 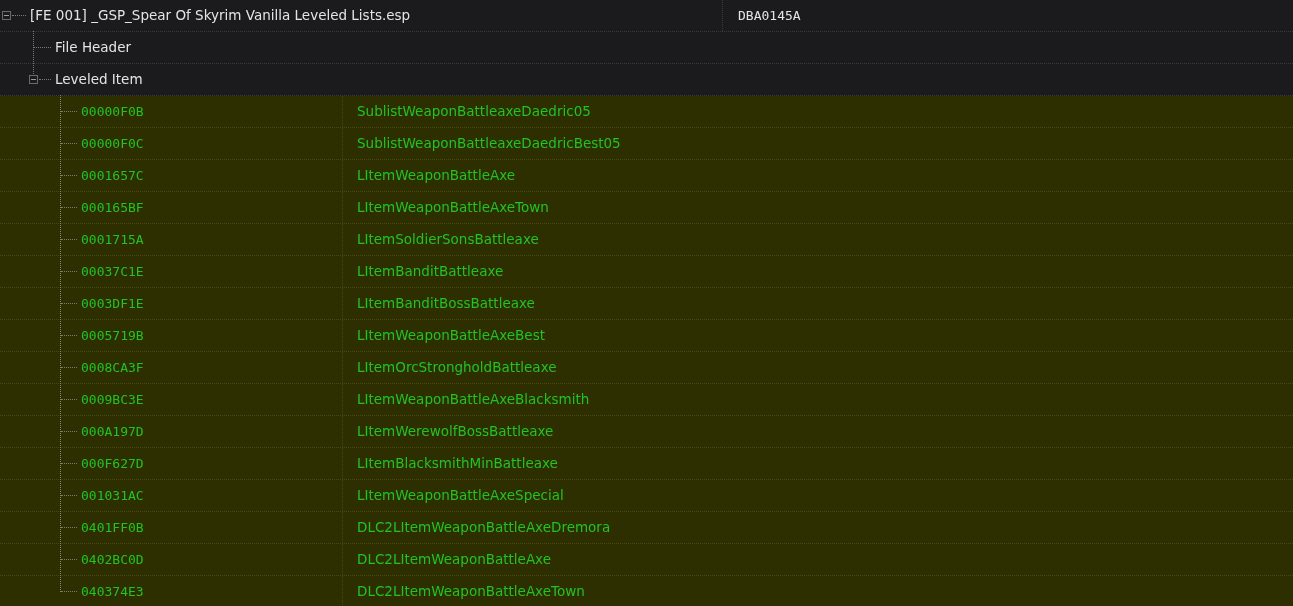 What do you see at coordinates (112, 207) in the screenshot?
I see `form-id: 000165BF` at bounding box center [112, 207].